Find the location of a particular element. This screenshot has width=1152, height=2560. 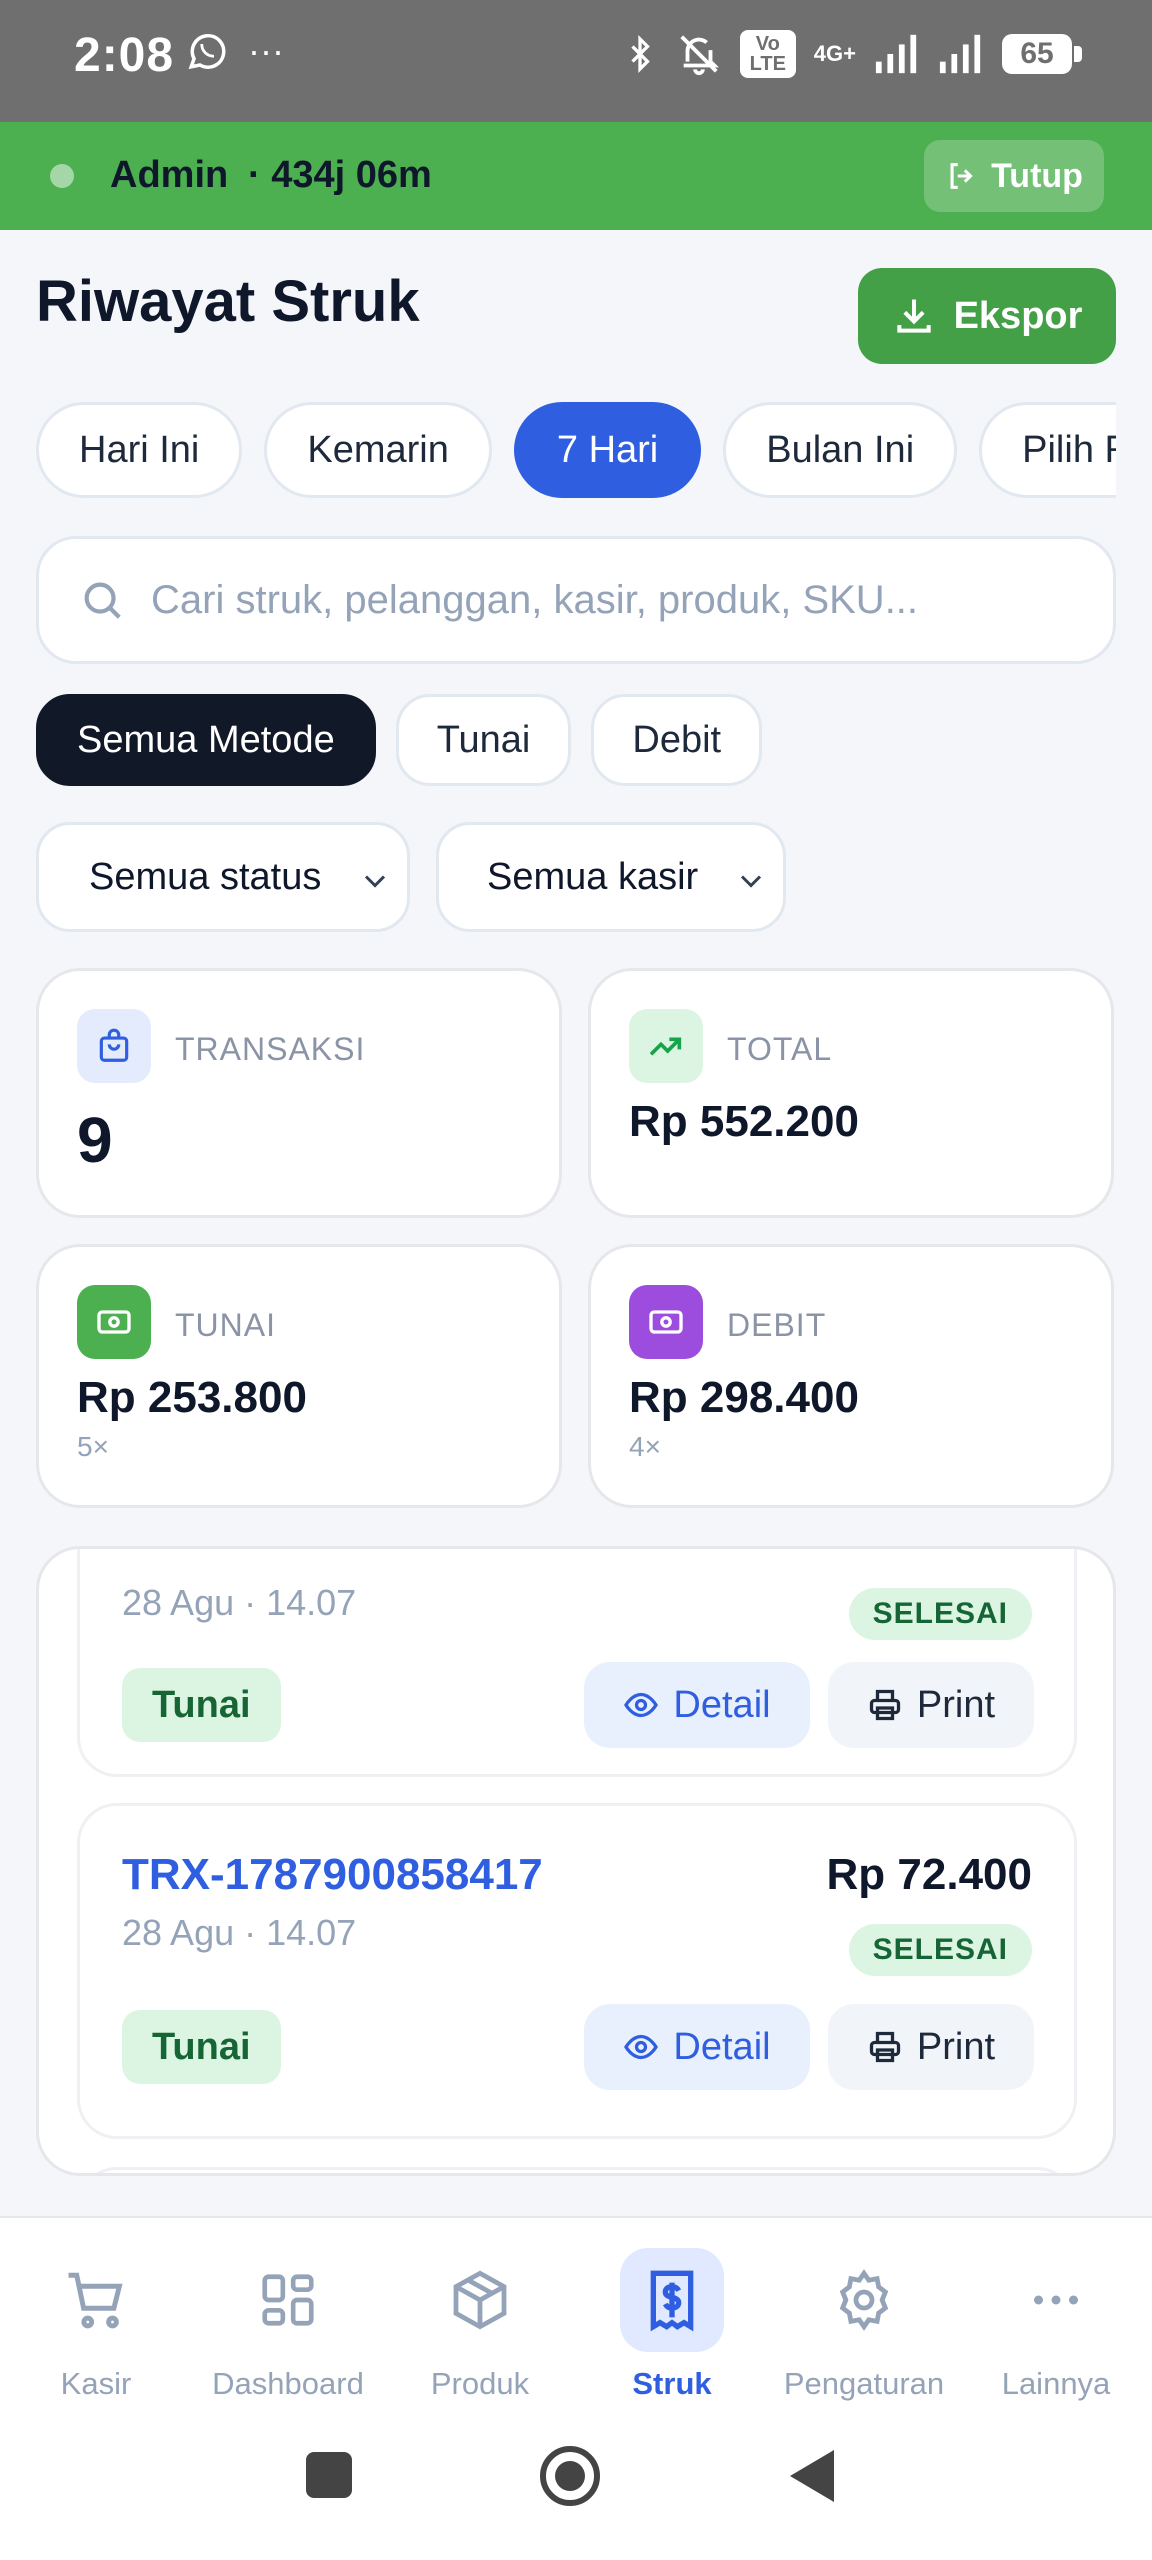

stat-card-transactions: TRANSAKSI 9 is located at coordinates (299, 1093).